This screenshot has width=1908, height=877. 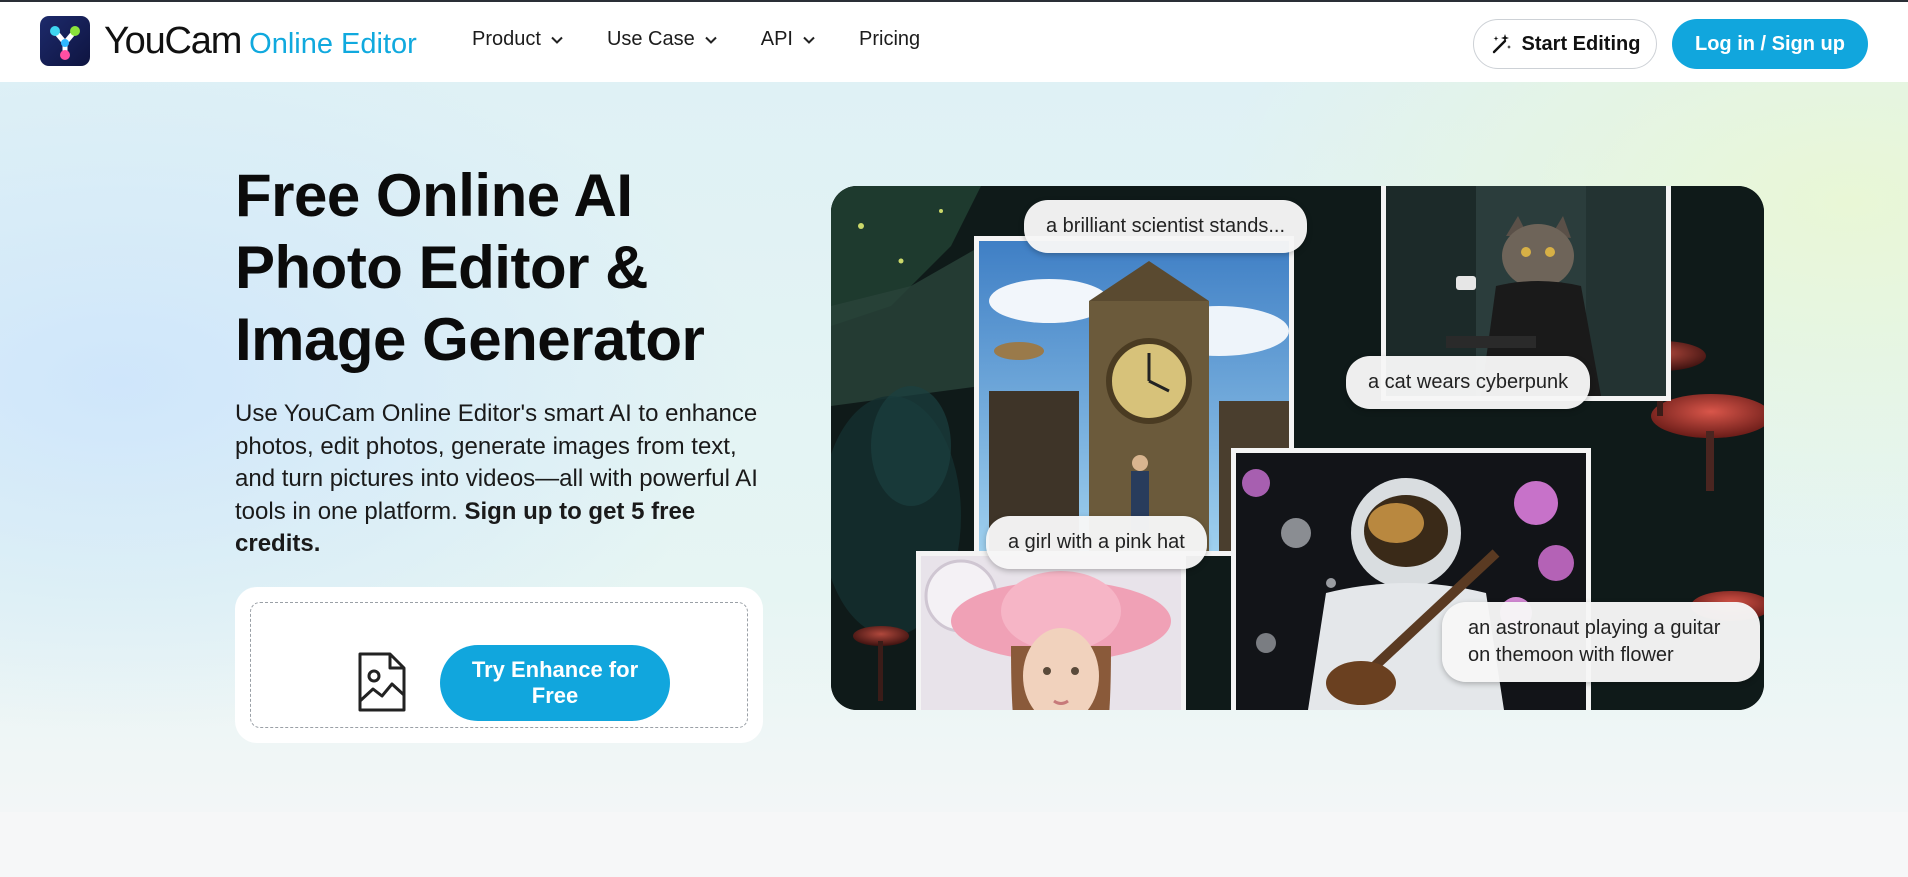 What do you see at coordinates (1051, 630) in the screenshot?
I see `photo-pink-hat-girl` at bounding box center [1051, 630].